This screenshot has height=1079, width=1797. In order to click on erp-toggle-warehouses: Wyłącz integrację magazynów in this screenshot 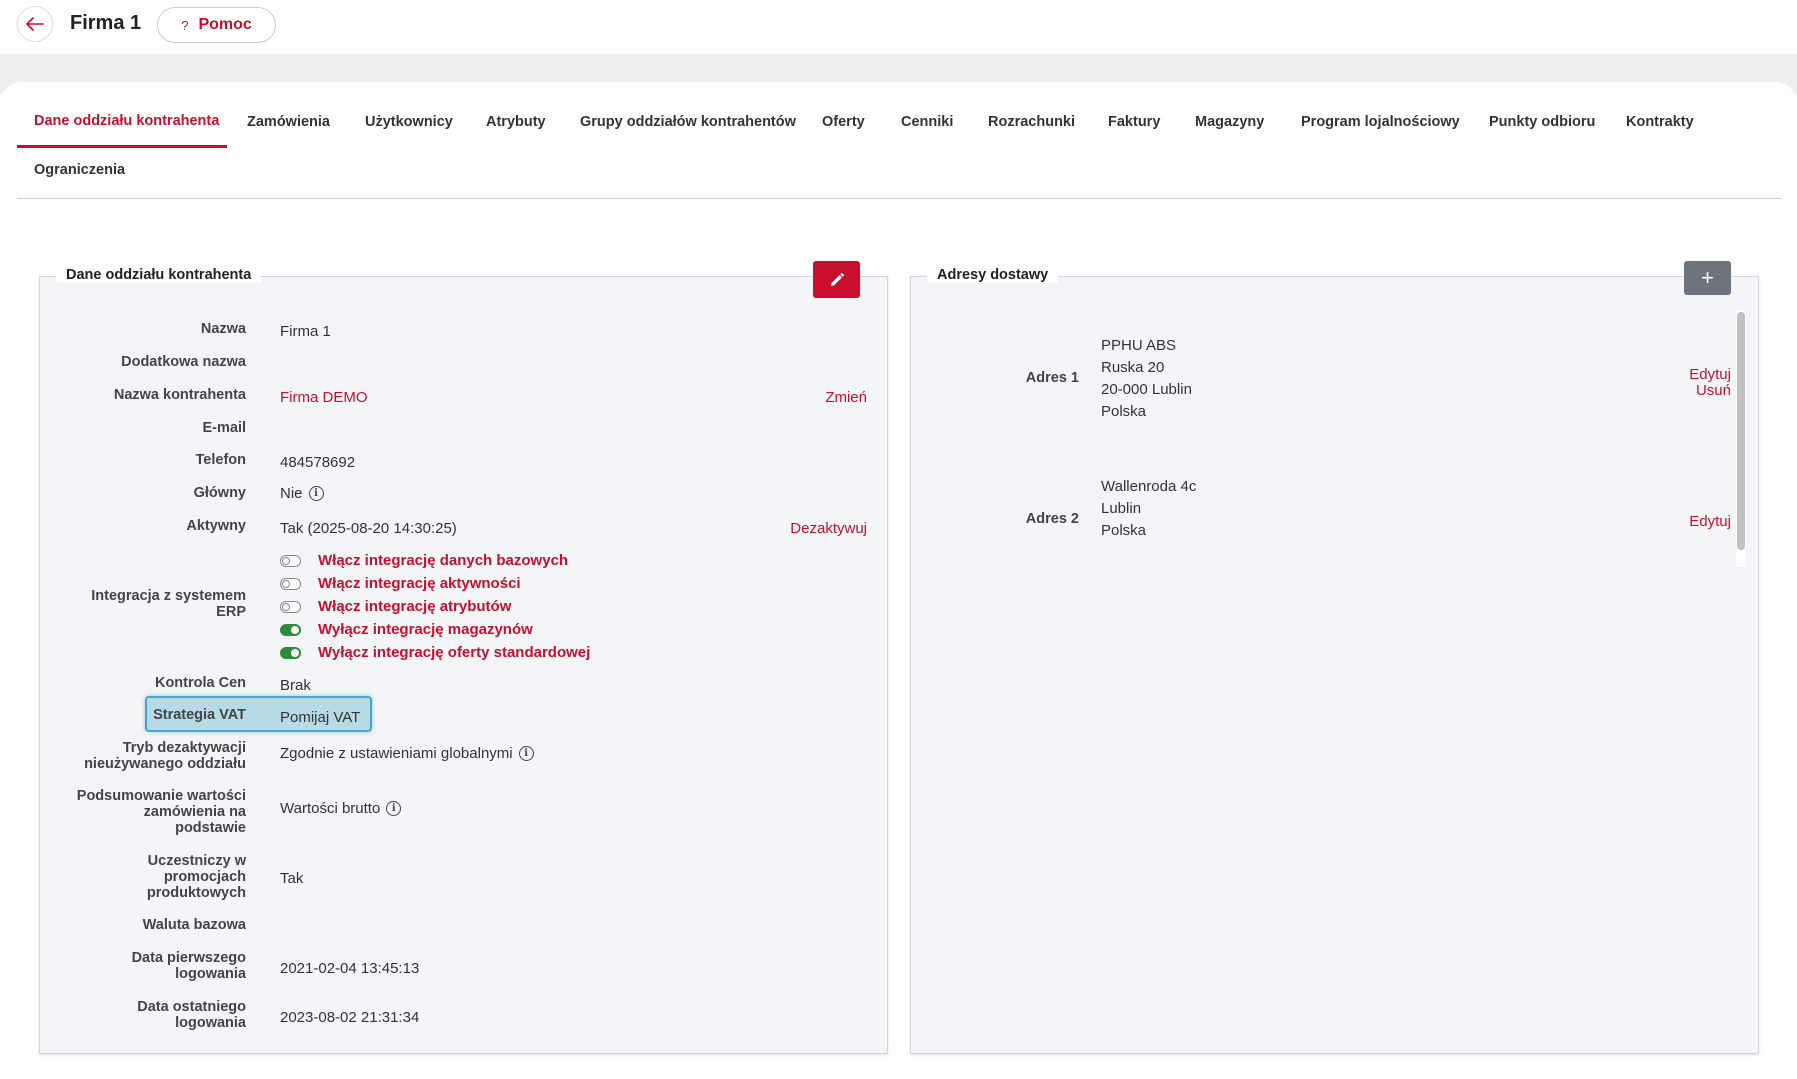, I will do `click(406, 629)`.